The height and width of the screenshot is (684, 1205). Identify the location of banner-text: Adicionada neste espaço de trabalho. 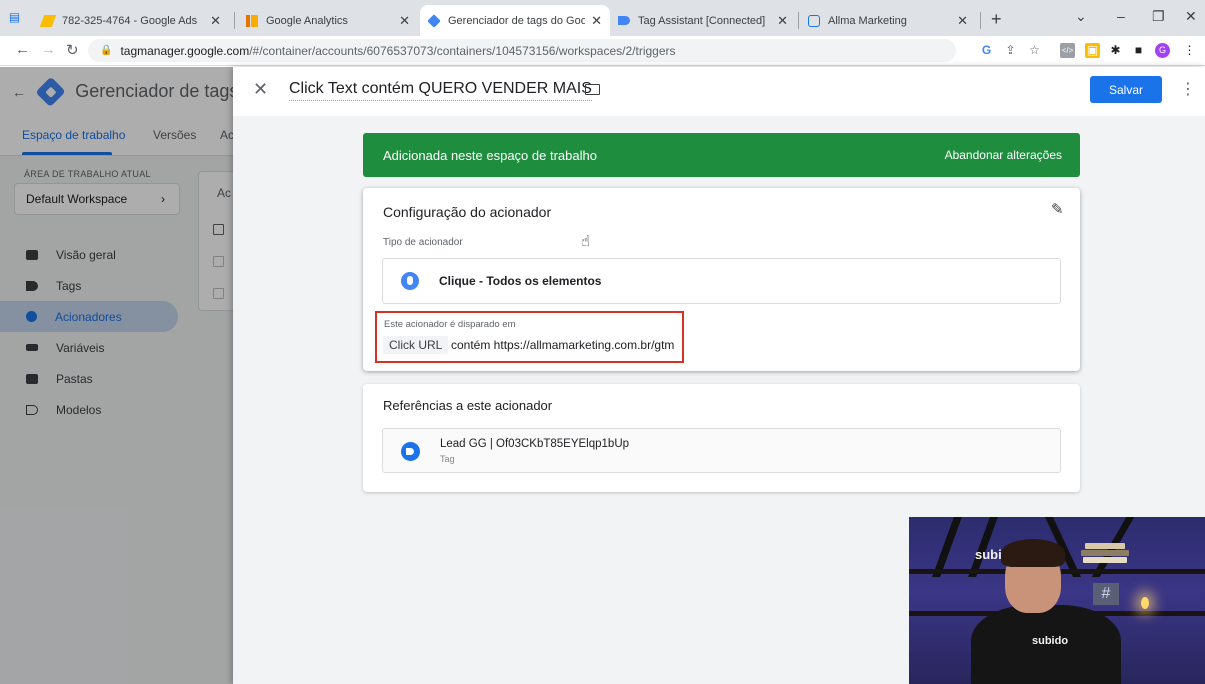
(490, 155).